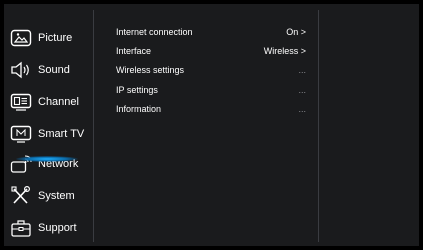  What do you see at coordinates (21, 70) in the screenshot?
I see `speaker-icon` at bounding box center [21, 70].